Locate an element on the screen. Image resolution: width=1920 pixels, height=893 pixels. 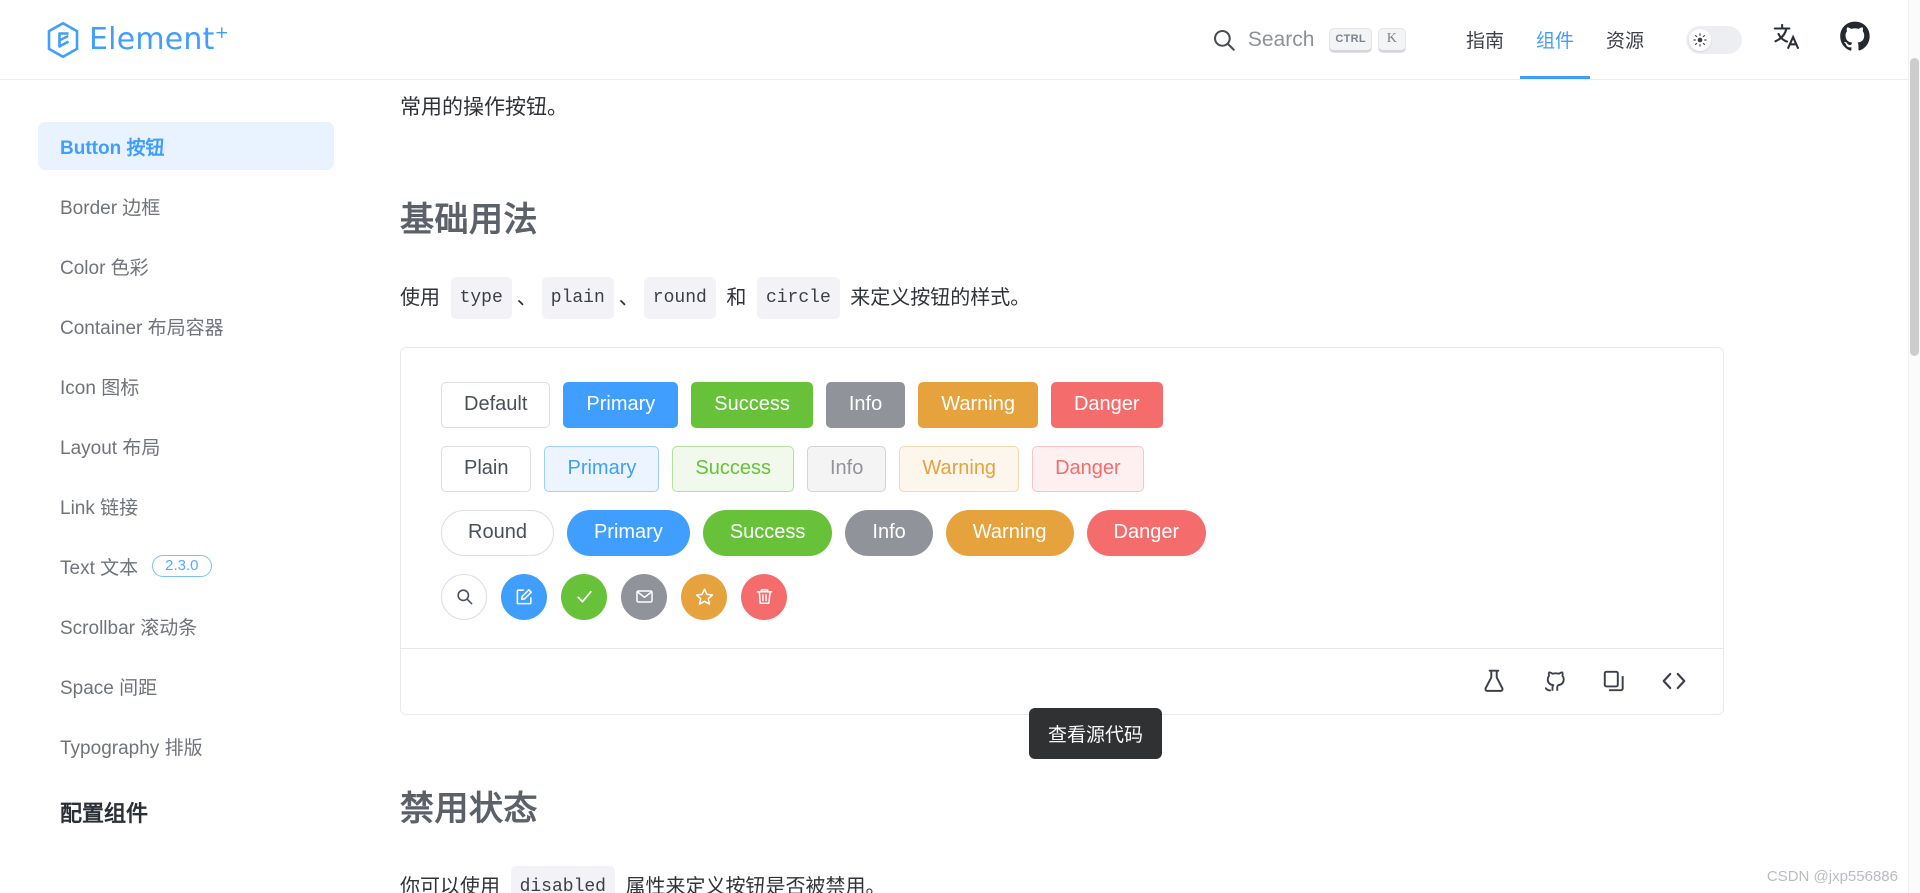
watermark-text: CSDN @jxp556886 is located at coordinates (1832, 876).